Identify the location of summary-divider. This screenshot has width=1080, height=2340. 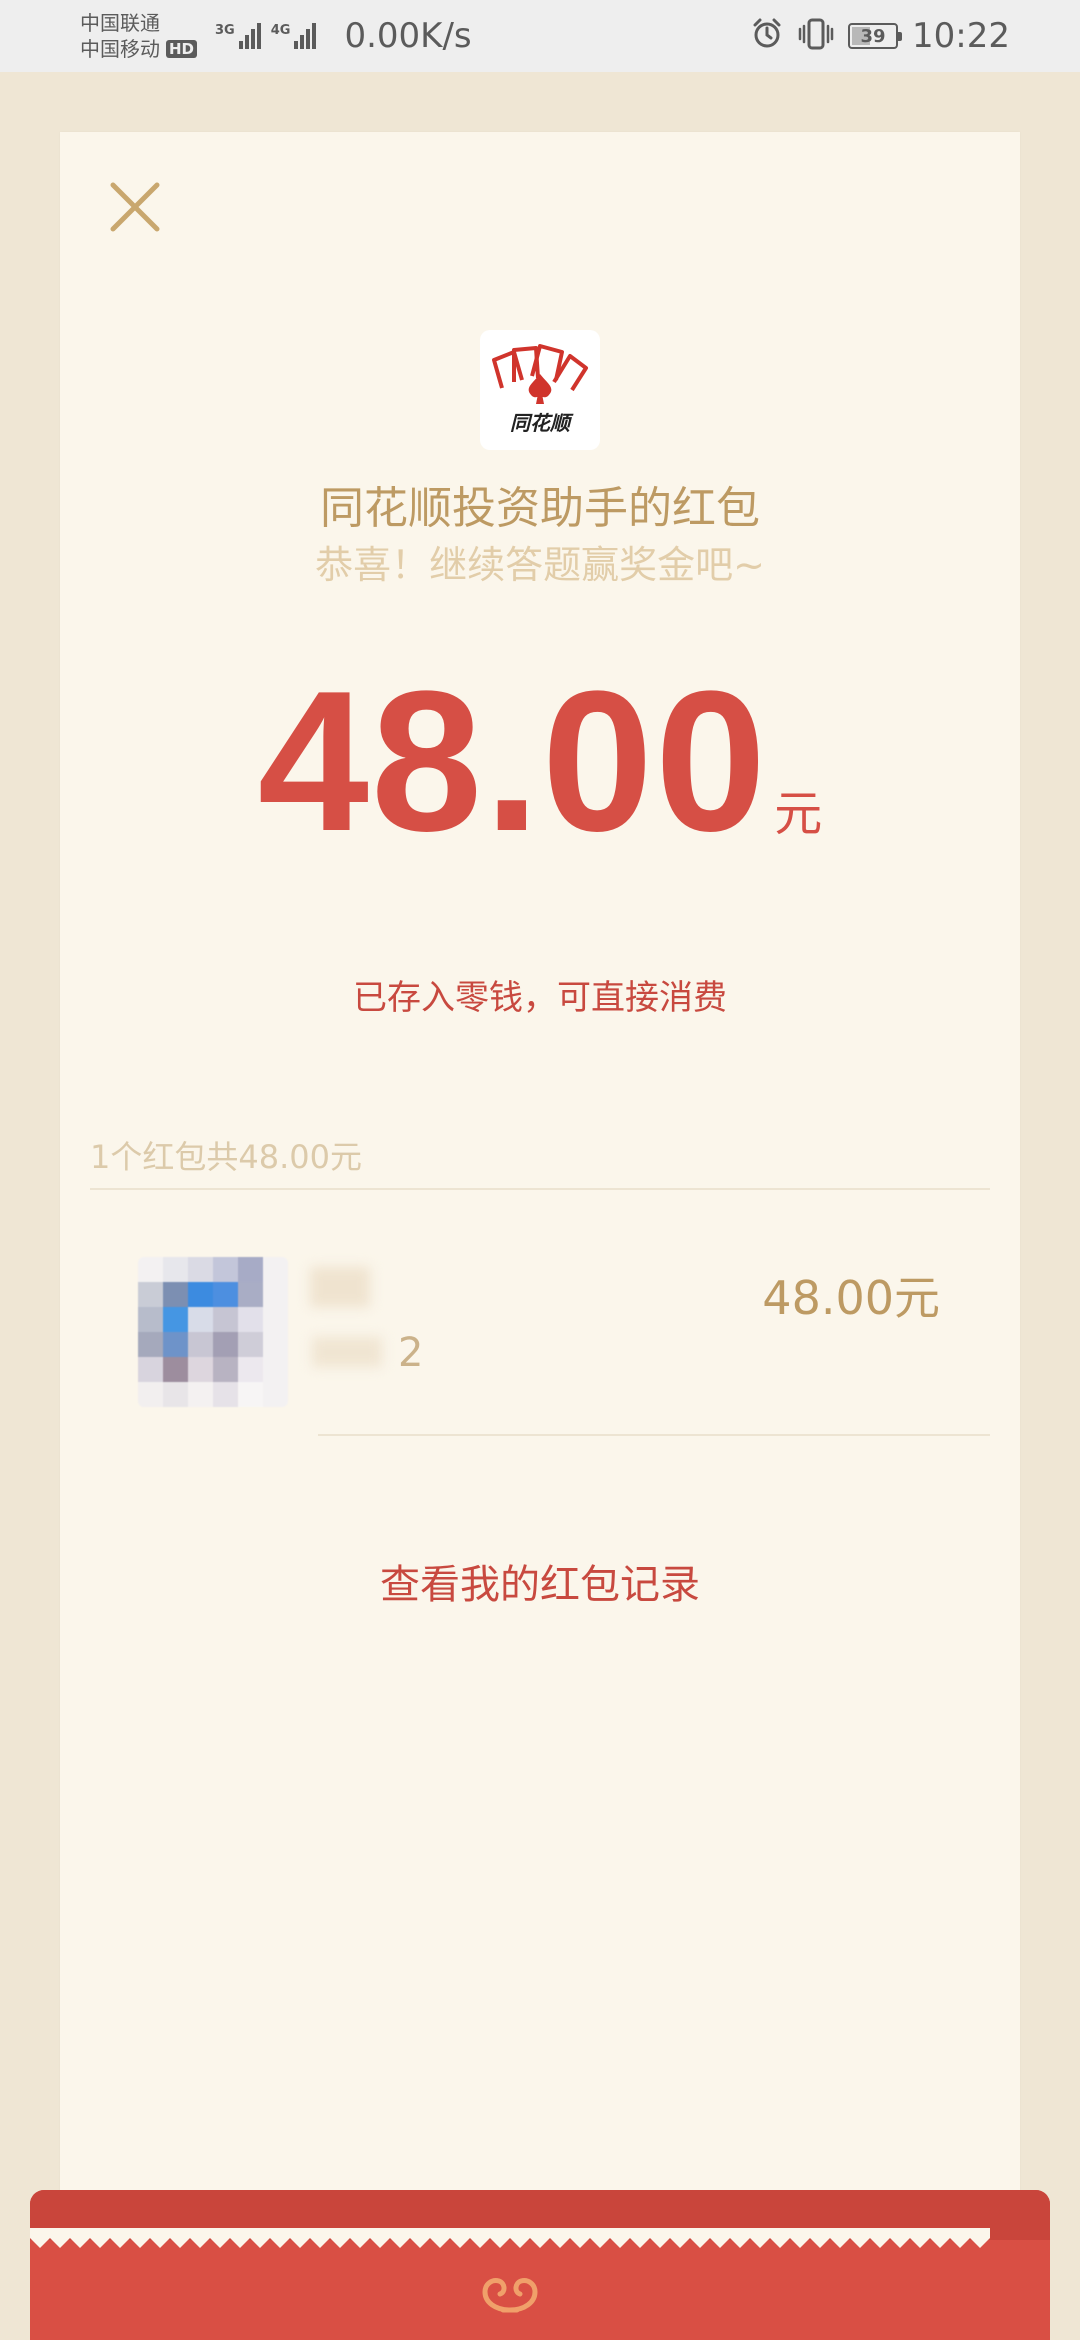
(540, 1189).